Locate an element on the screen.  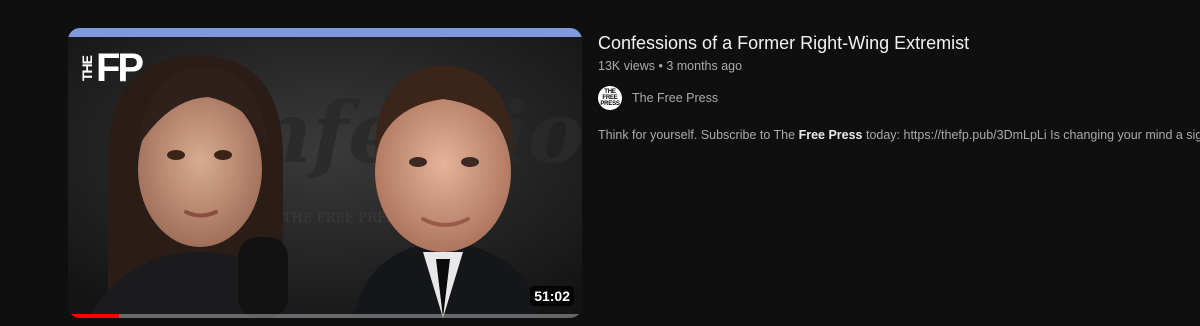
channel-link: THE FREE PRESS The Free Press is located at coordinates (658, 98).